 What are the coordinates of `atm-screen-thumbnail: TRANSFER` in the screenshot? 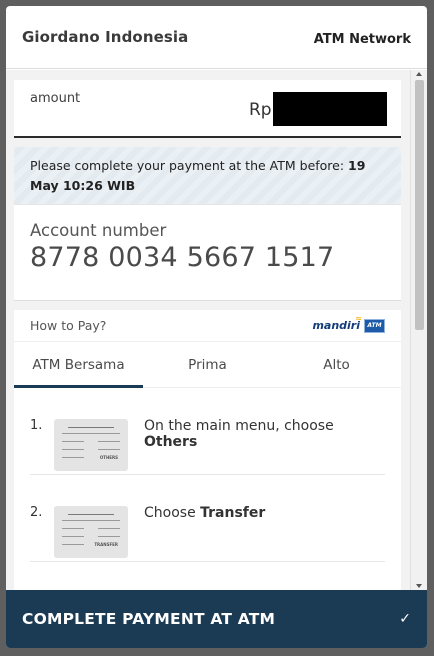 It's located at (91, 532).